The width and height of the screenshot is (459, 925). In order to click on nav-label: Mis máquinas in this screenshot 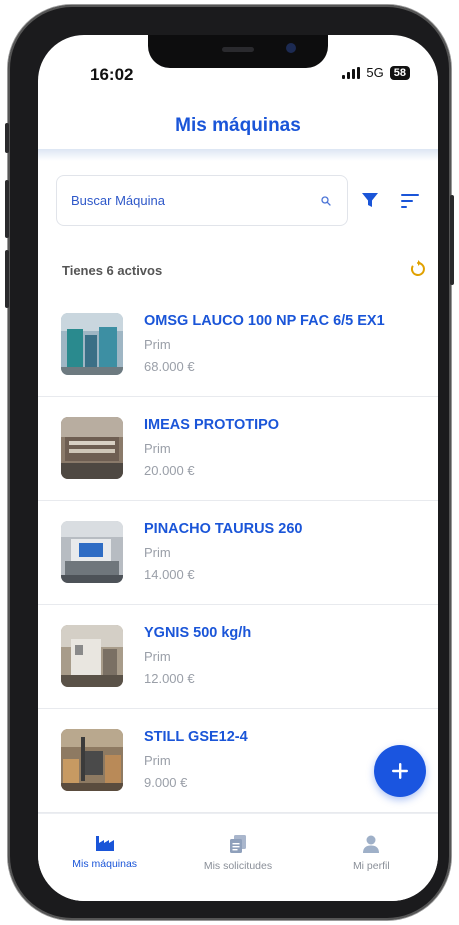, I will do `click(105, 864)`.